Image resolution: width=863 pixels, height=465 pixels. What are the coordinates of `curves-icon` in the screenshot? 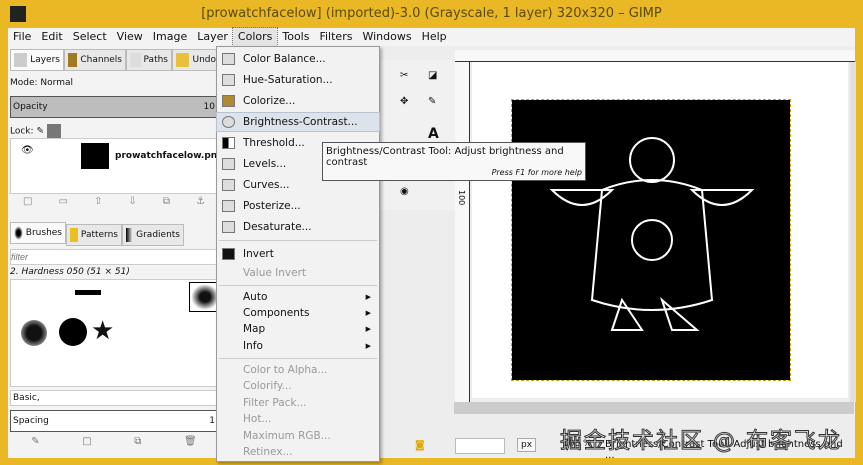 It's located at (228, 185).